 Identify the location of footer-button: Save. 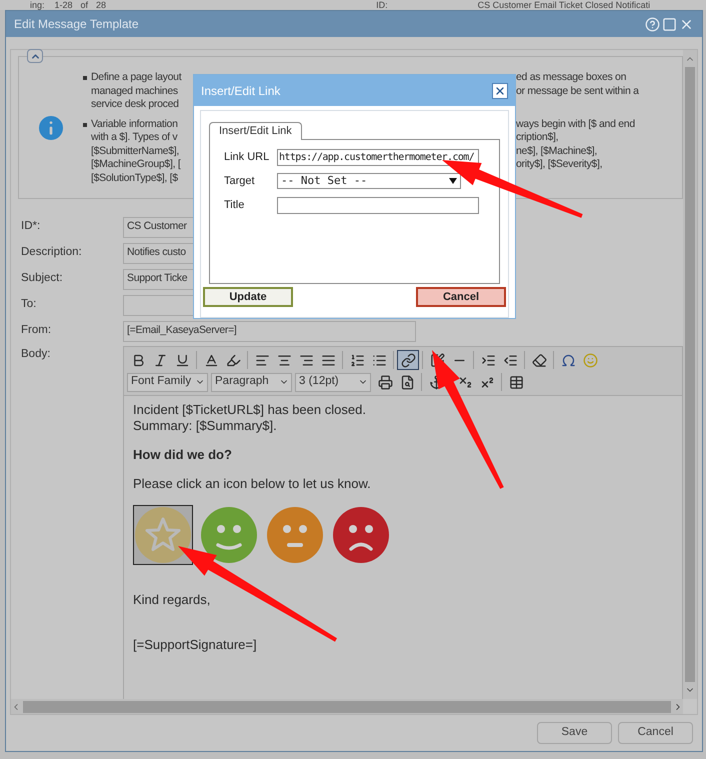
(574, 733).